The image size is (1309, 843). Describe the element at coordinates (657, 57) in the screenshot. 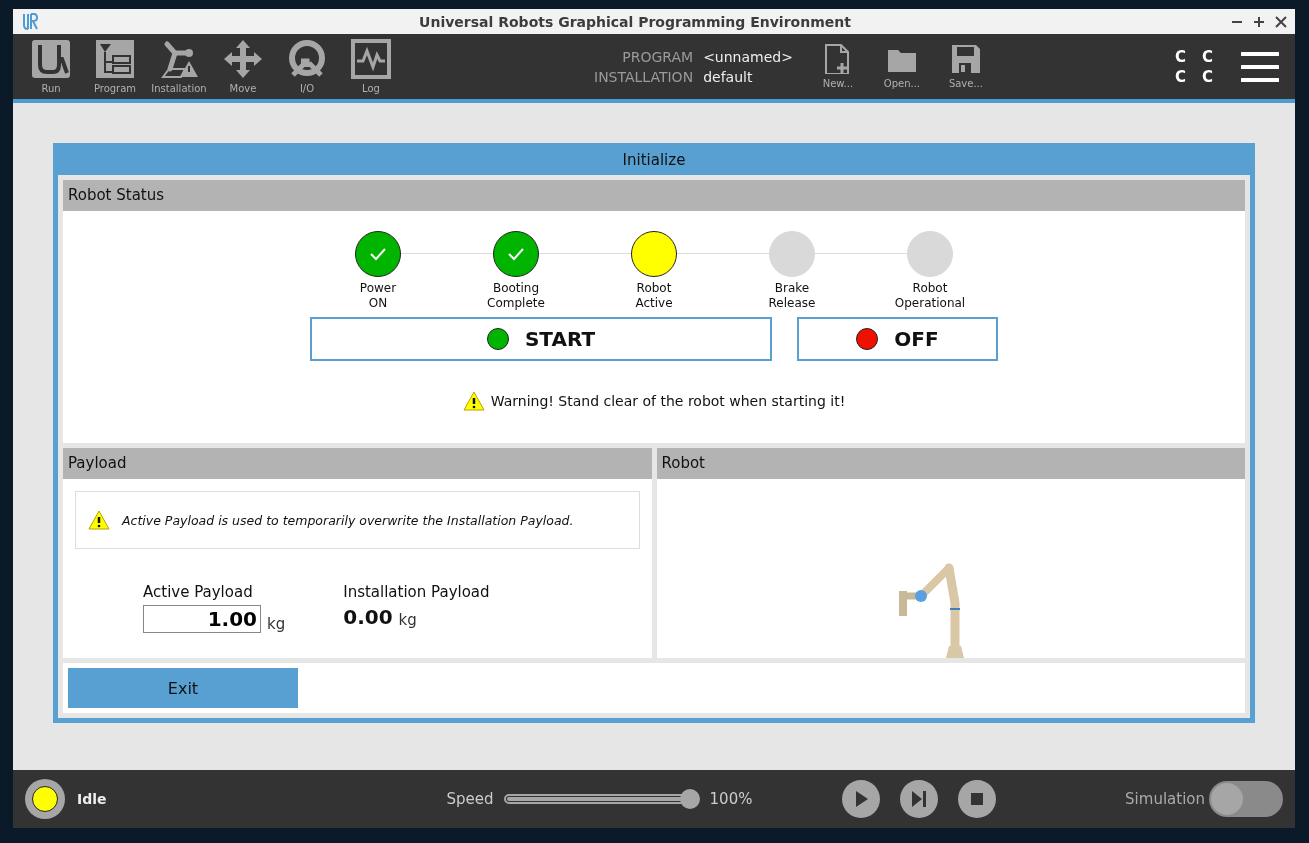

I see `program-label: PROGRAM` at that location.